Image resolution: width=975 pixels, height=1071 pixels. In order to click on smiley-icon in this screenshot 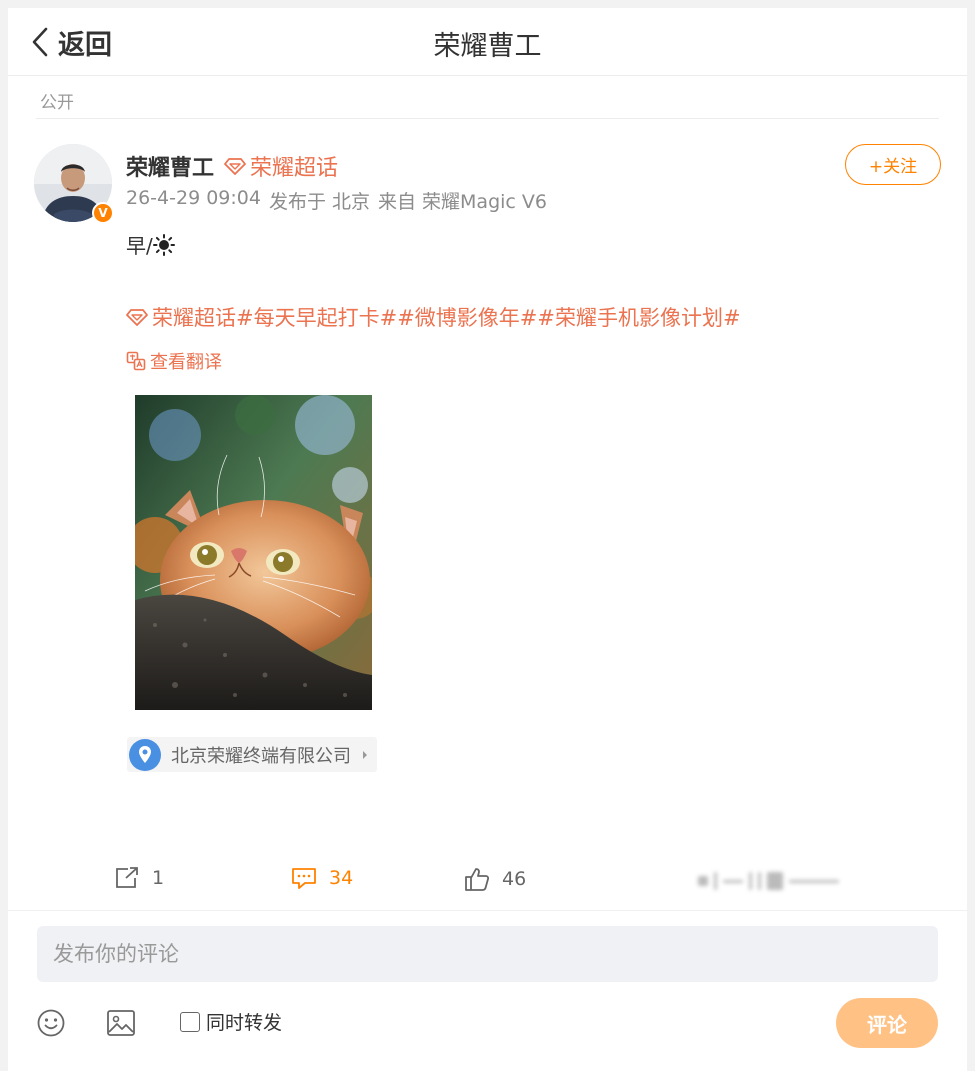, I will do `click(51, 1023)`.